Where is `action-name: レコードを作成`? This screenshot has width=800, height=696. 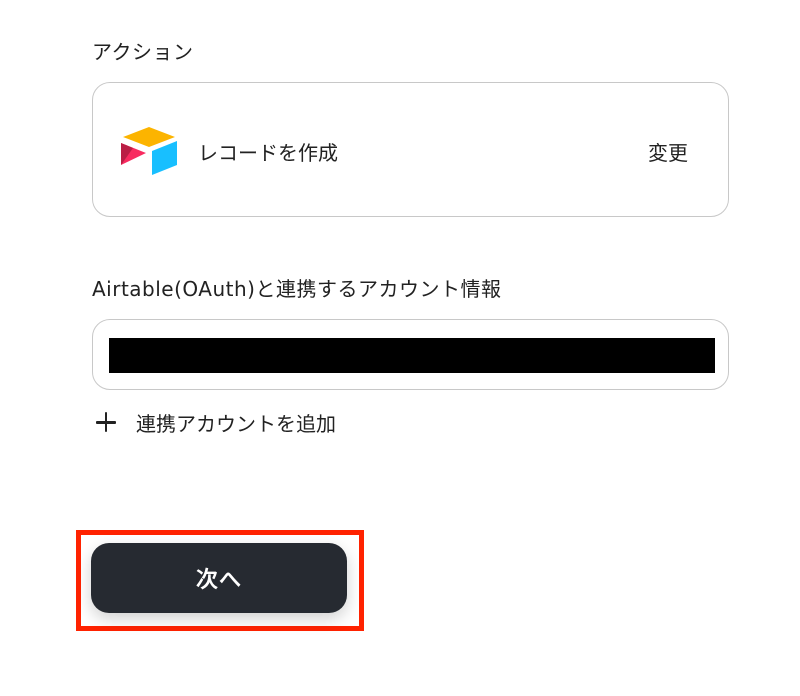 action-name: レコードを作成 is located at coordinates (268, 153).